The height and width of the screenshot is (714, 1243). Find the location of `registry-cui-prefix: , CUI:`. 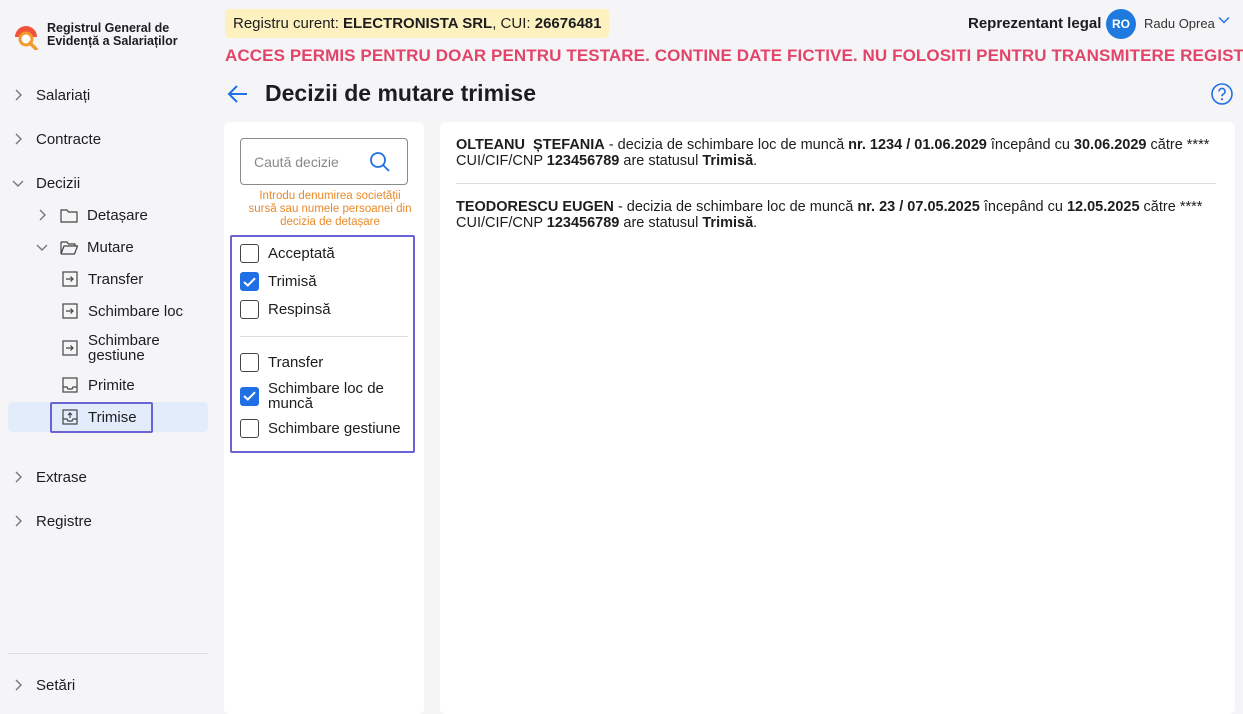

registry-cui-prefix: , CUI: is located at coordinates (513, 23).